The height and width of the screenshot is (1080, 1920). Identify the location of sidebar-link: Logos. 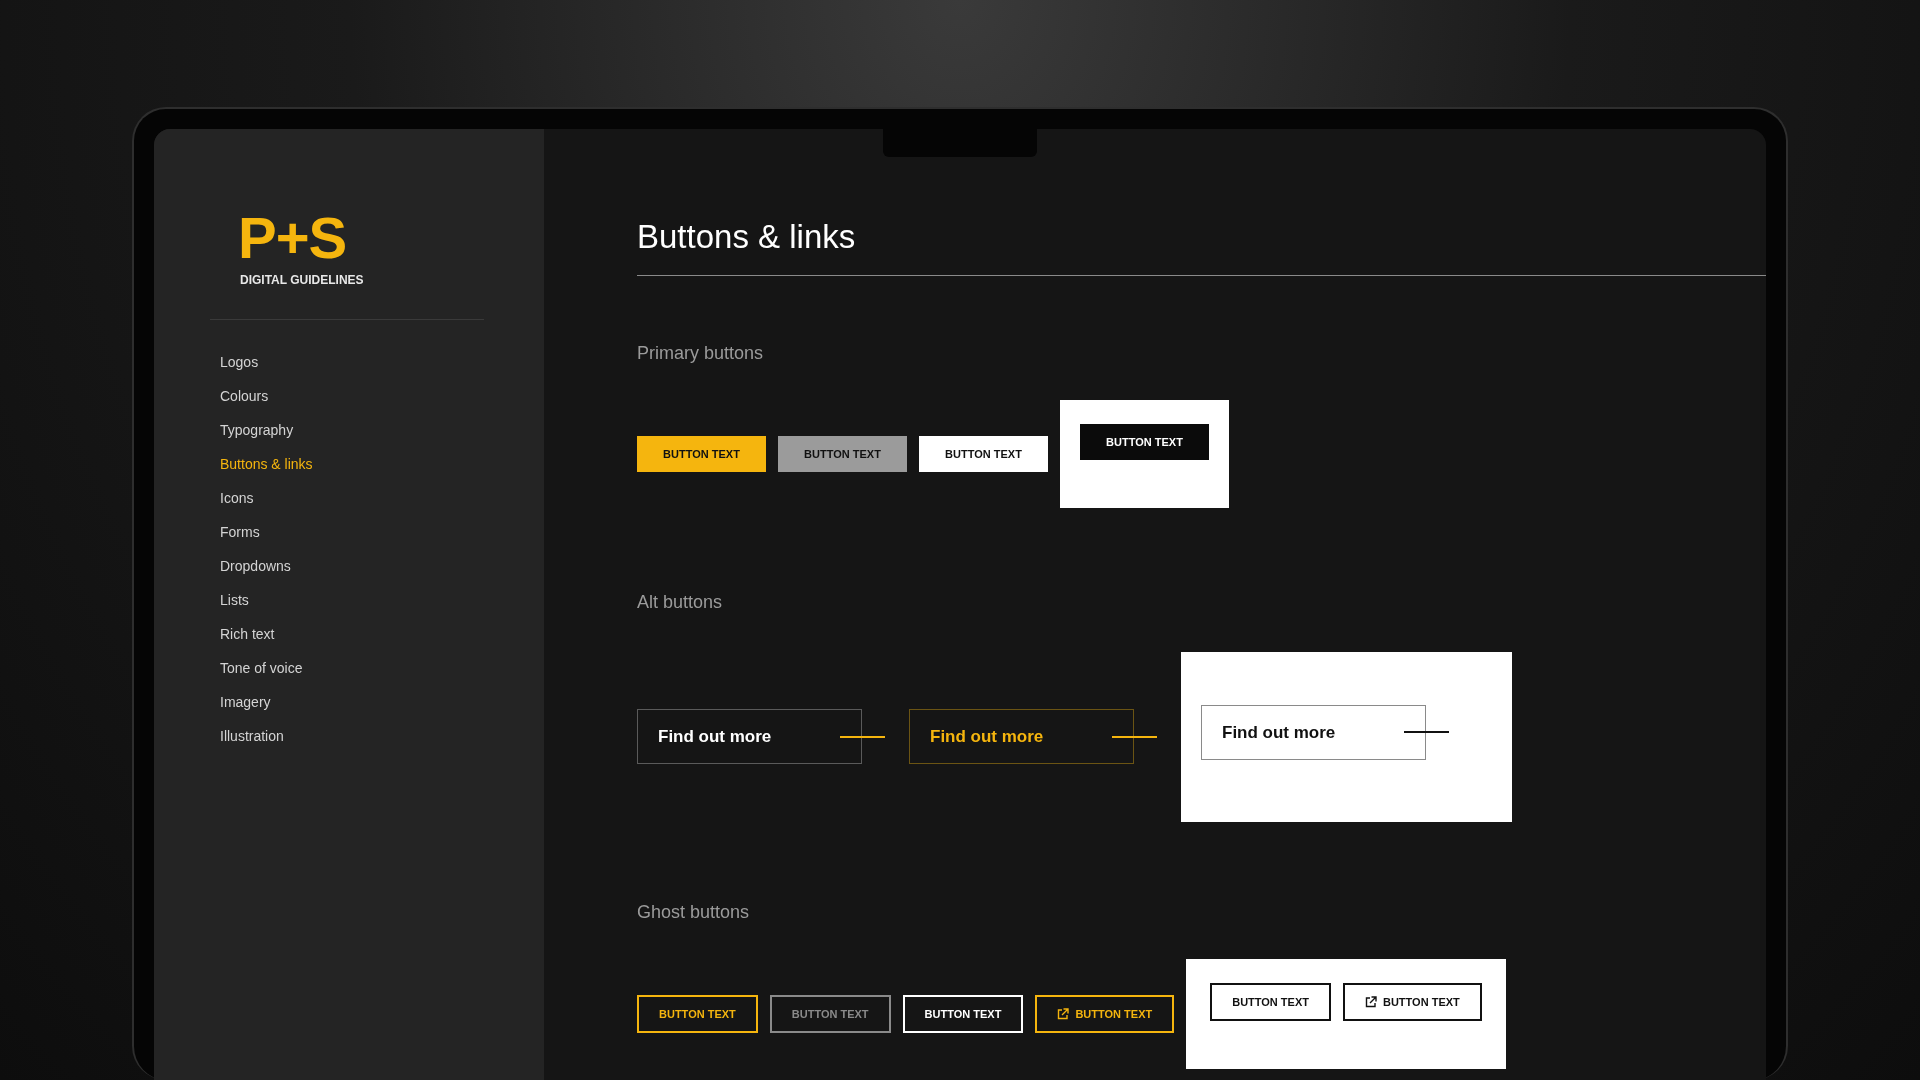
(239, 362).